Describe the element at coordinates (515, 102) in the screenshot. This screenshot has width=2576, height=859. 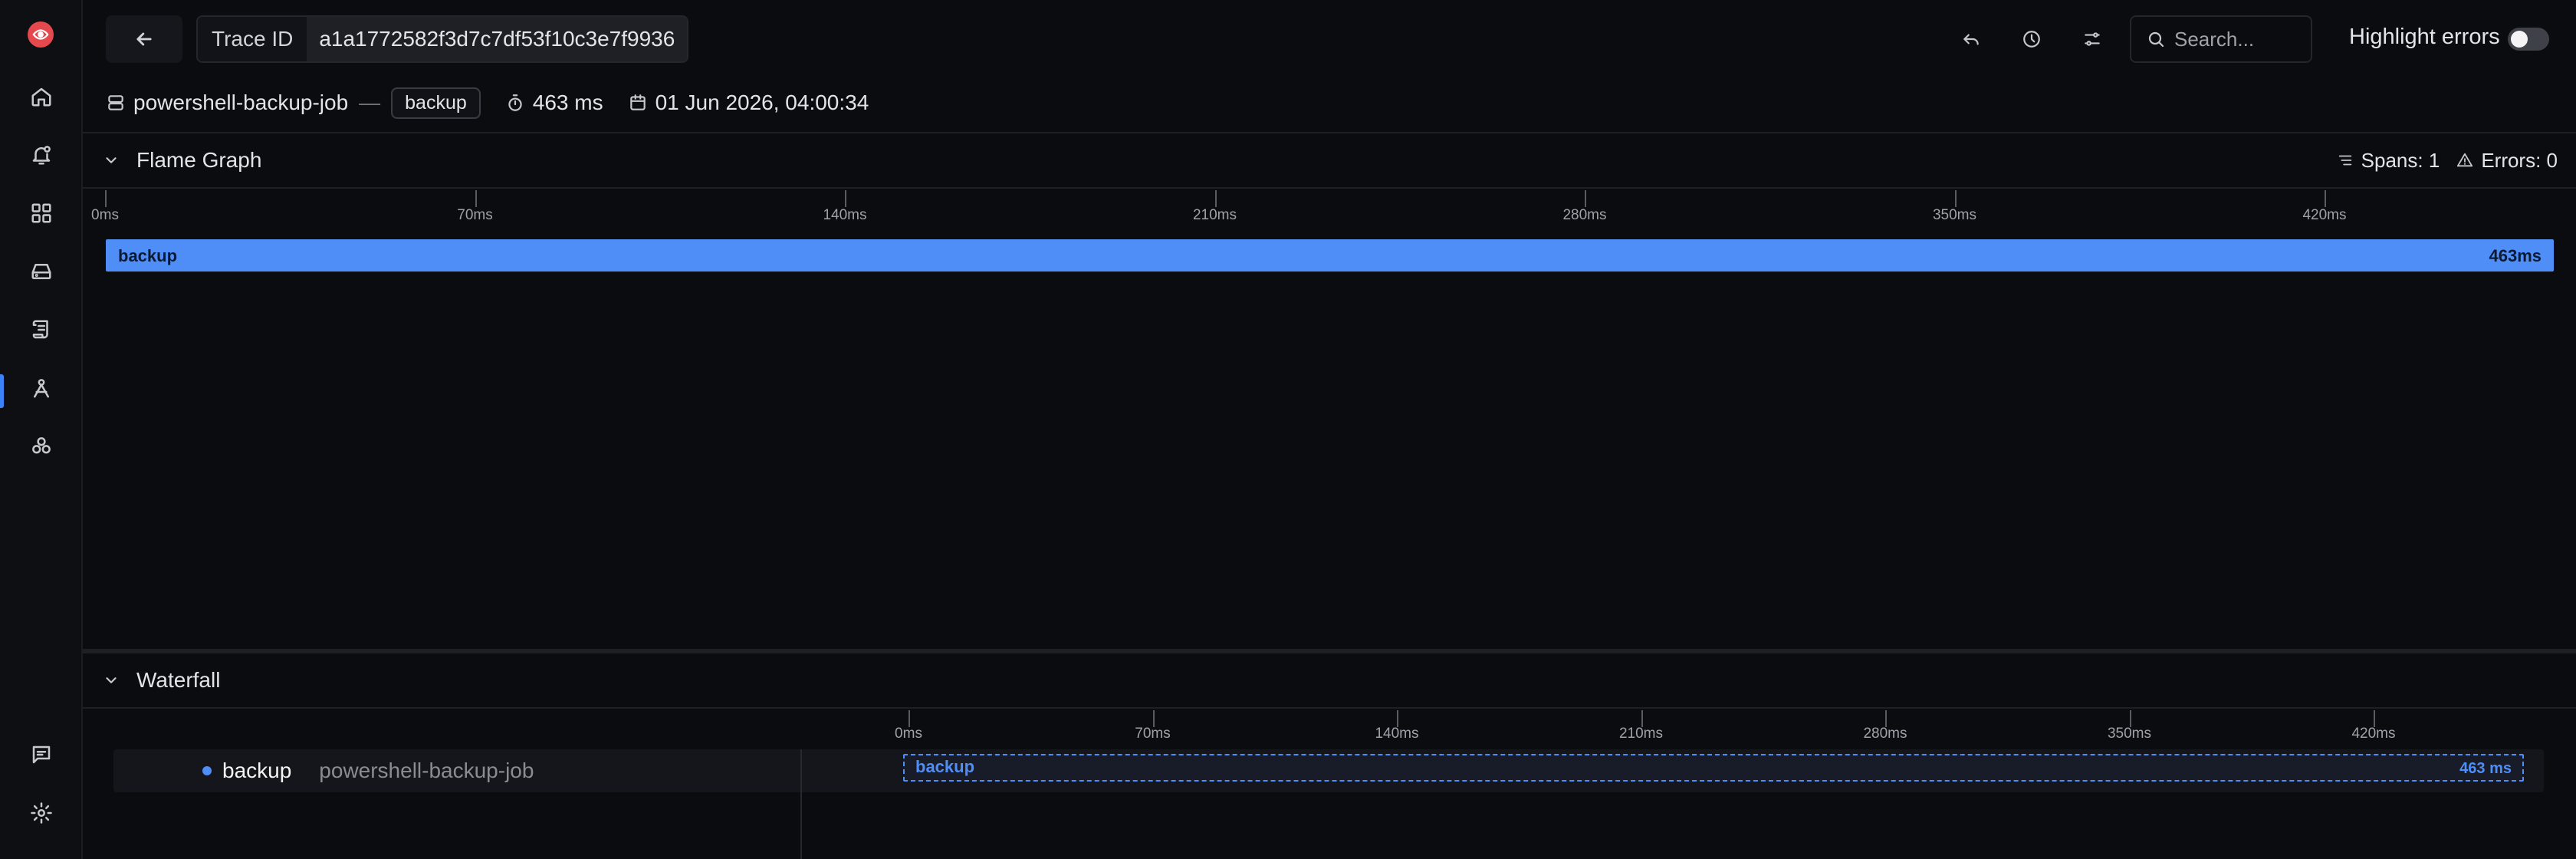
I see `stopwatch-icon` at that location.